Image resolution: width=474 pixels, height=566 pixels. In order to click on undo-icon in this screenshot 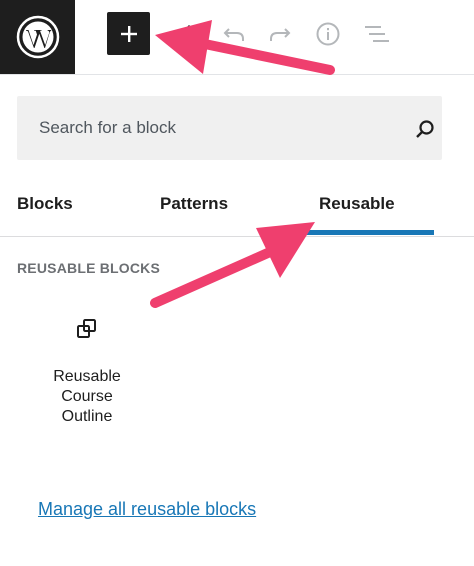, I will do `click(234, 34)`.